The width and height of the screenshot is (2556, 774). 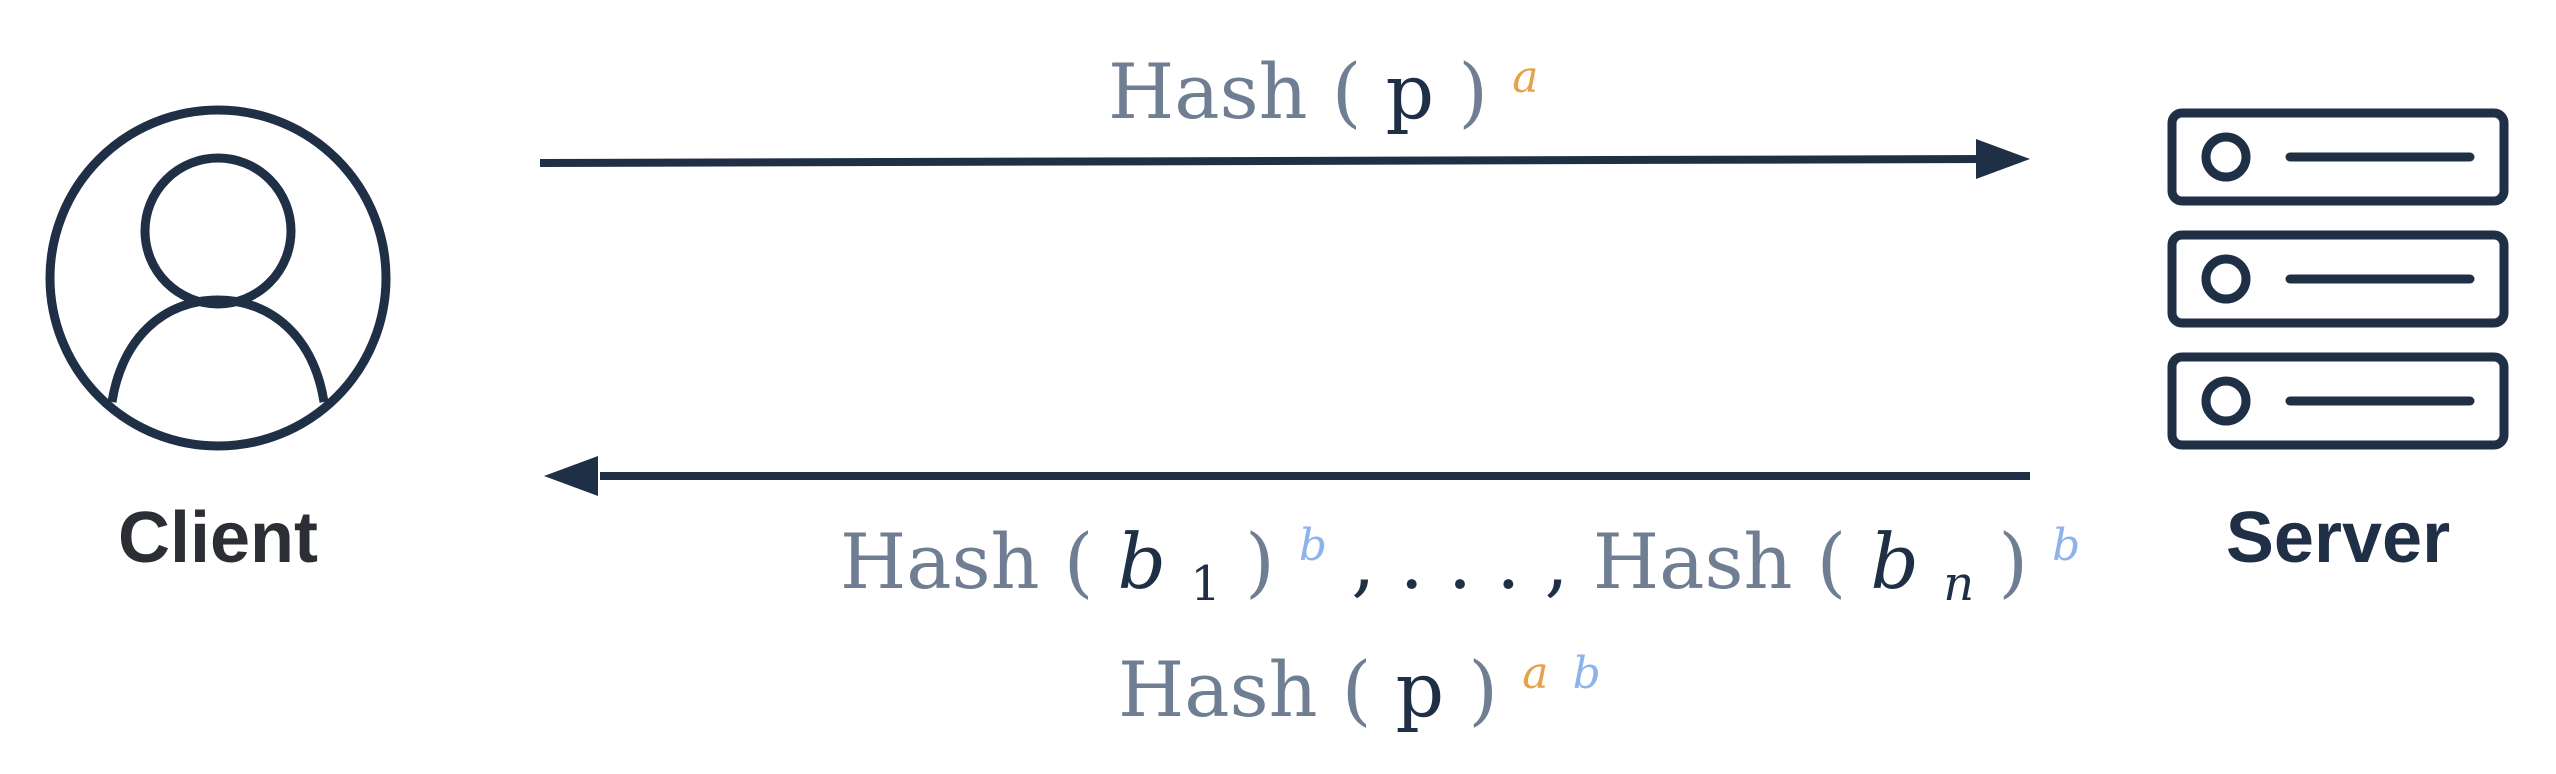 I want to click on bottom2-hash: Hash, so click(x=1218, y=689).